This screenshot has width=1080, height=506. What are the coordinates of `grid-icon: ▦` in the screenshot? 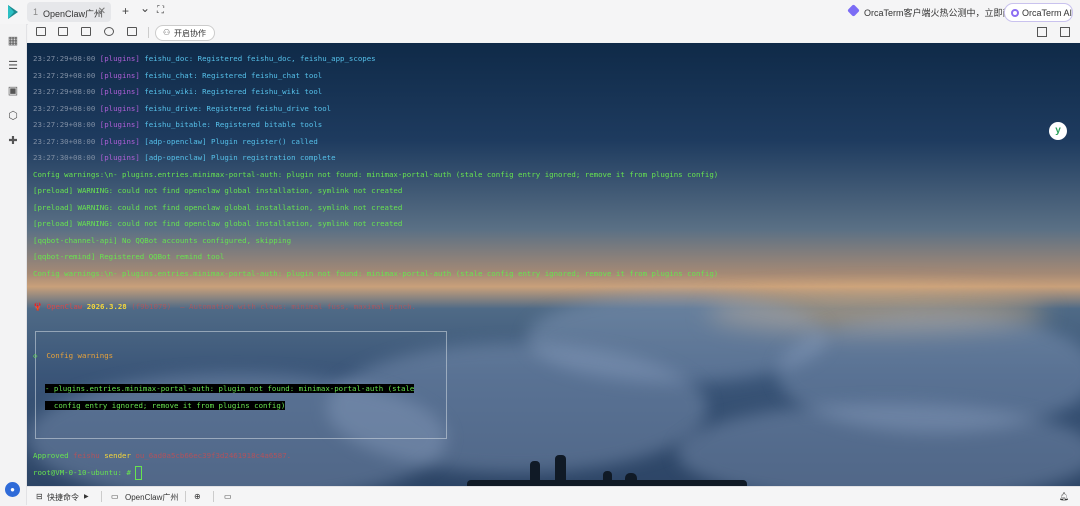 It's located at (13, 41).